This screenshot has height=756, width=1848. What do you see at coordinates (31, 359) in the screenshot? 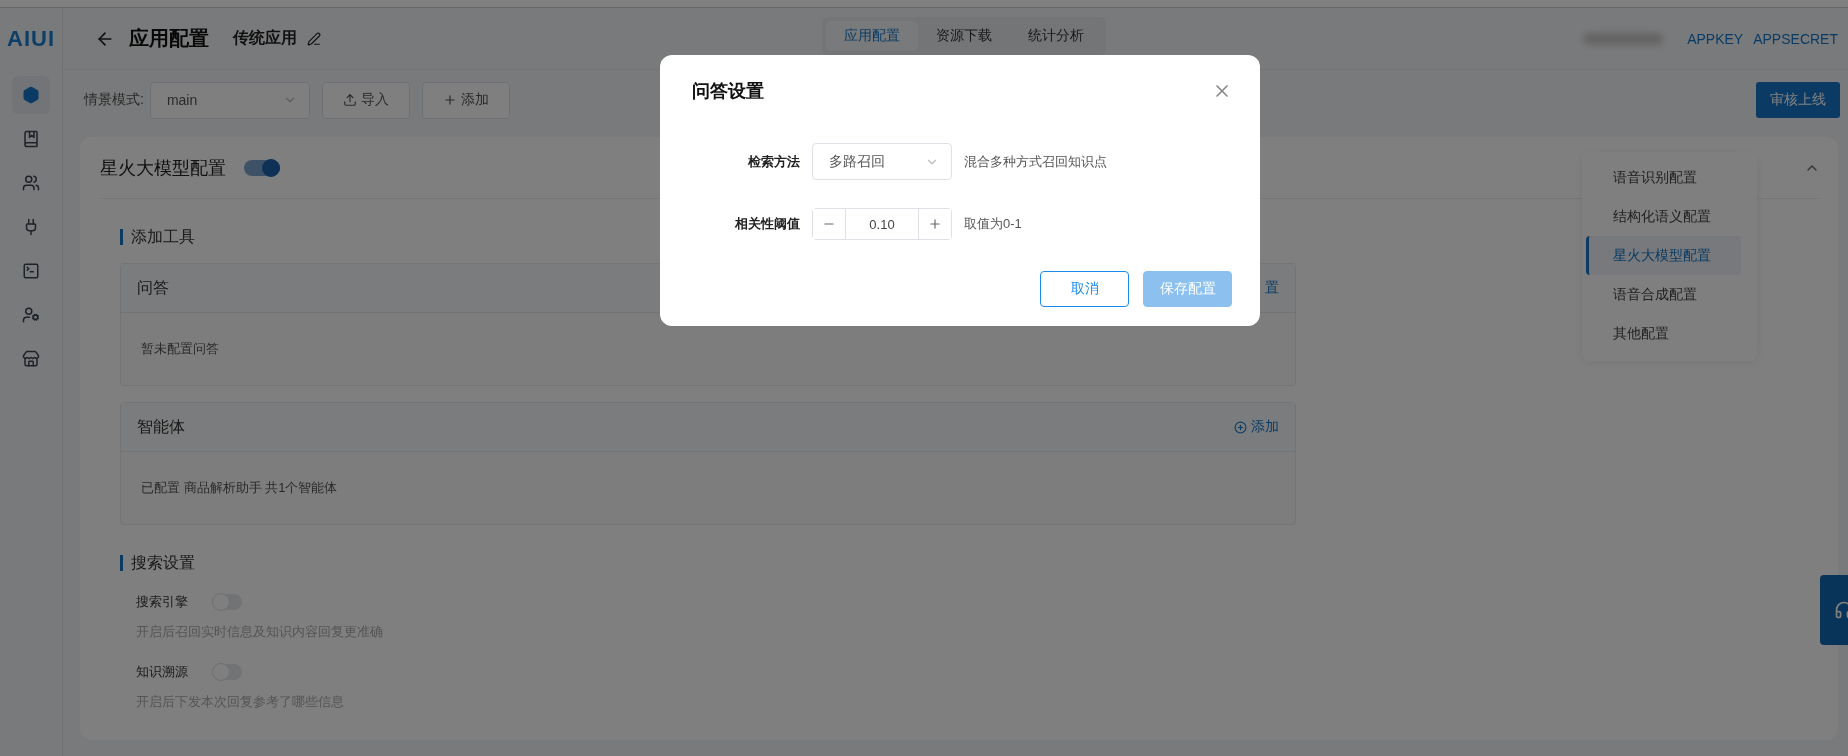
I see `store-icon` at bounding box center [31, 359].